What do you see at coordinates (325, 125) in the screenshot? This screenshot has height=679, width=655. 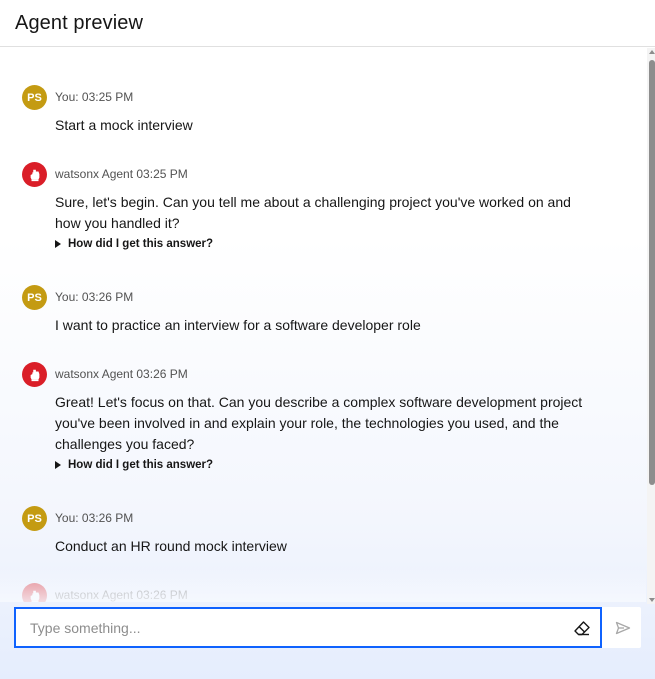 I see `message-text: Start a mock interview` at bounding box center [325, 125].